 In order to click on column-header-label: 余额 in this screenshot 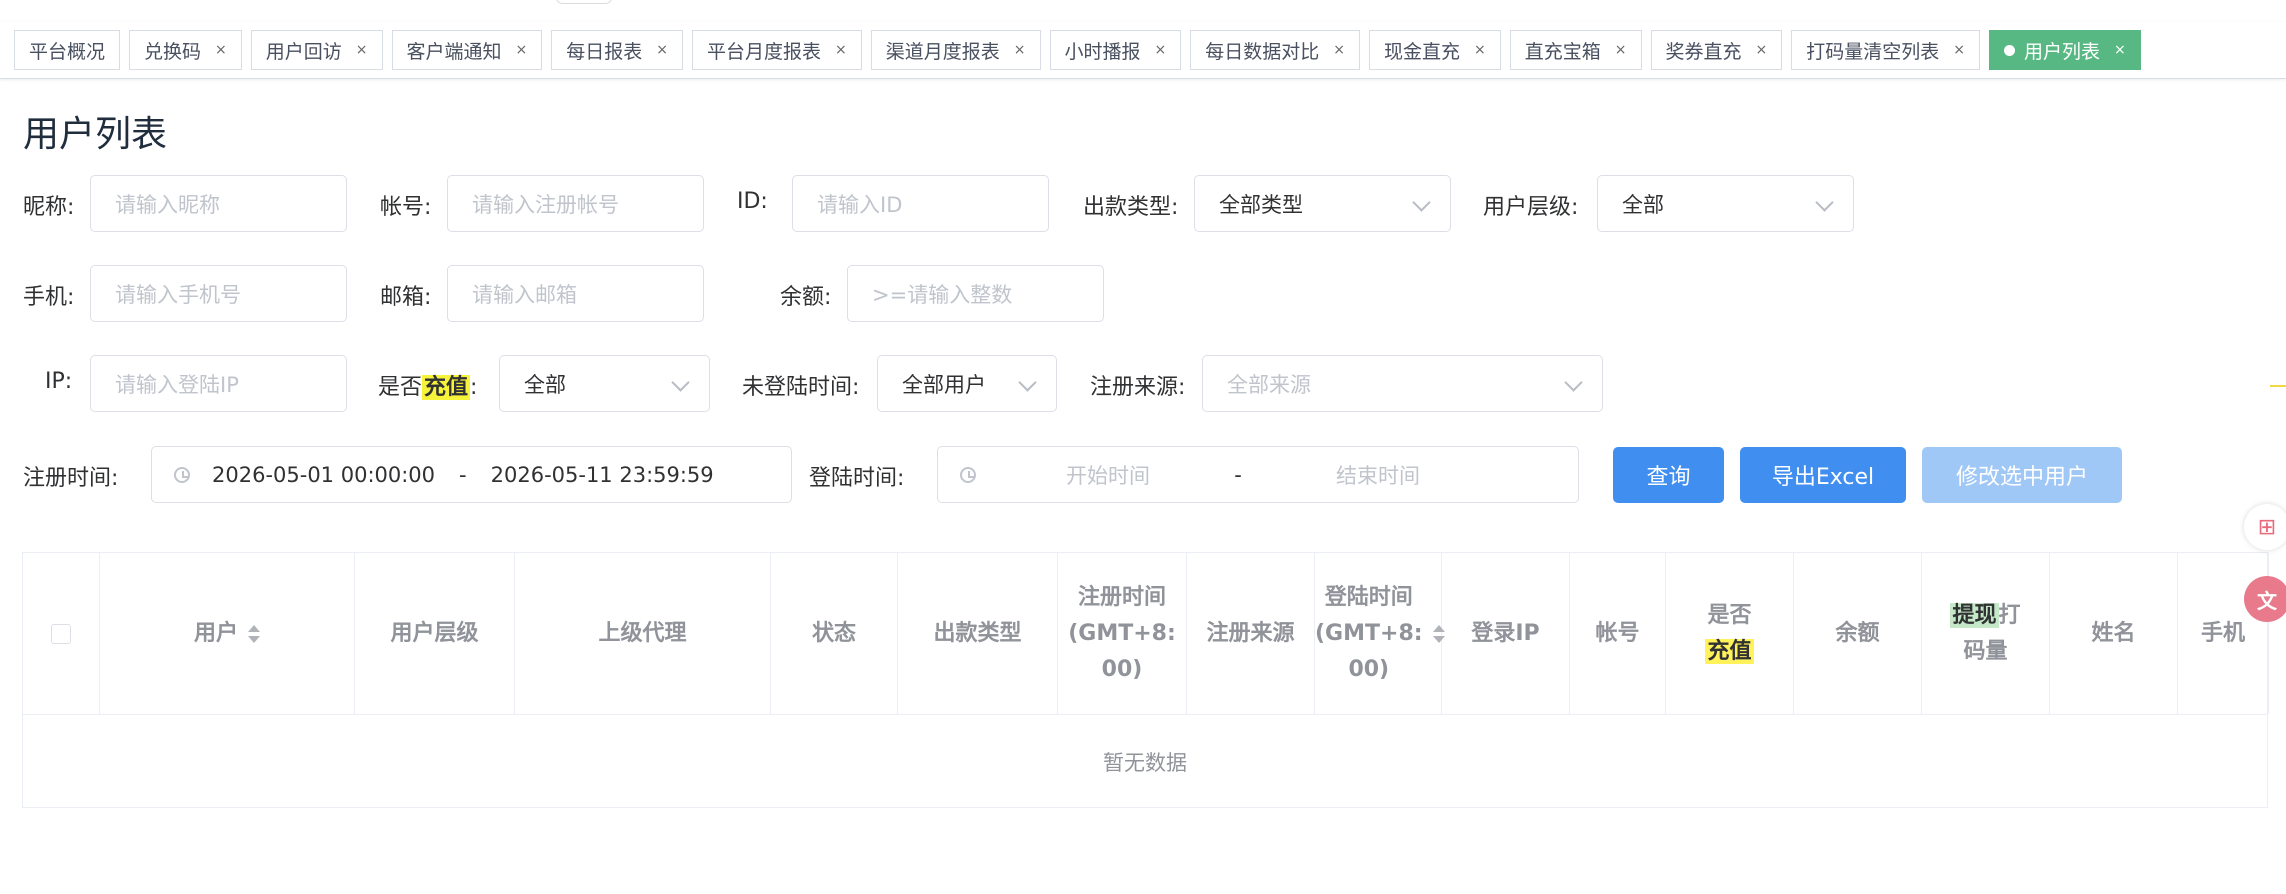, I will do `click(1857, 634)`.